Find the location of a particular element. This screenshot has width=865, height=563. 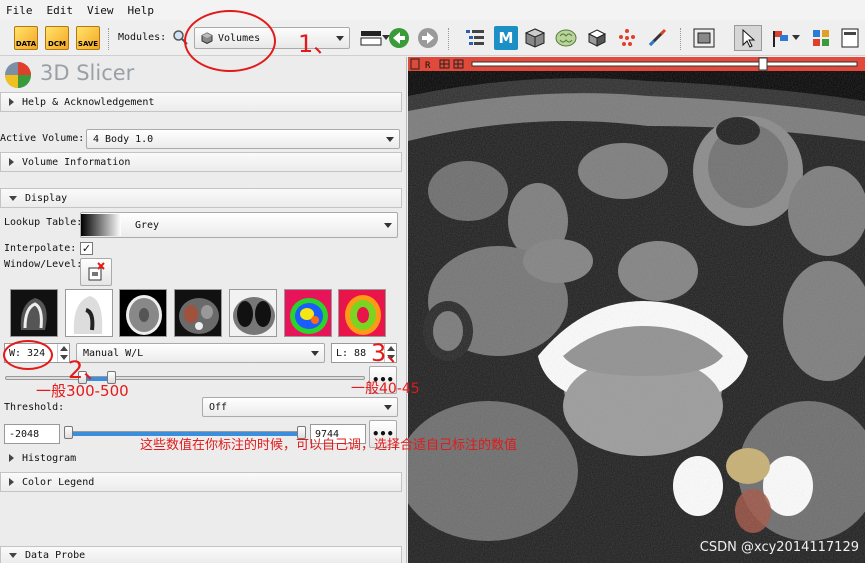

volumes-button is located at coordinates (535, 38).